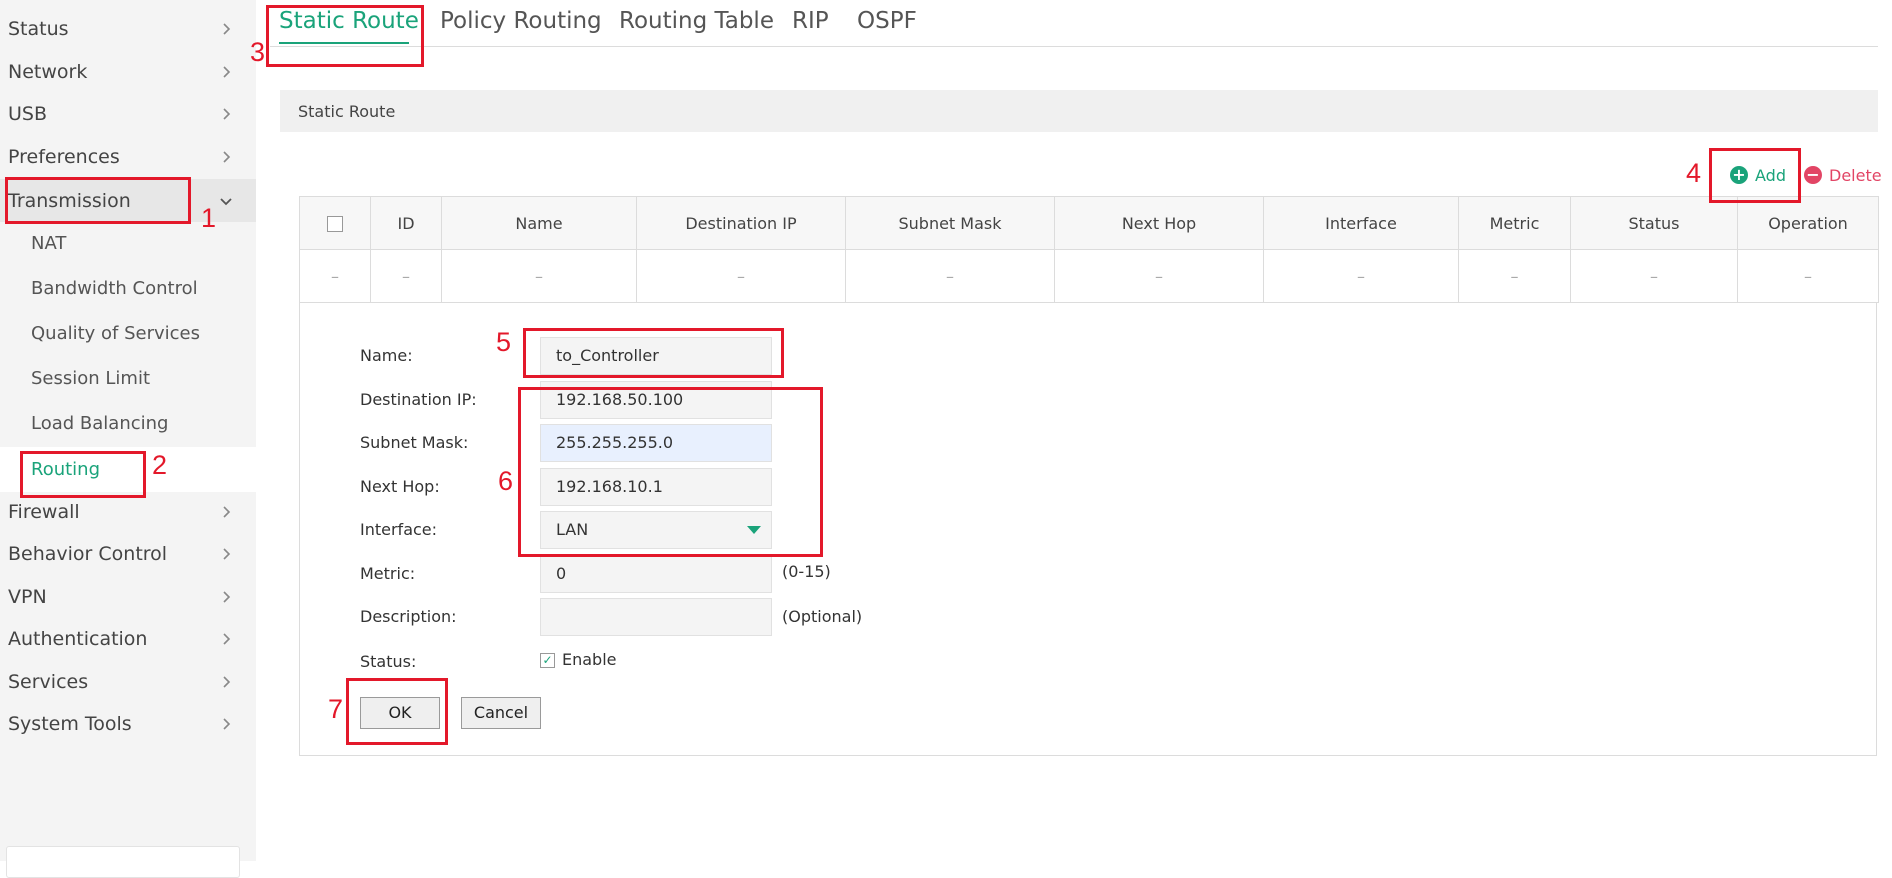 This screenshot has height=878, width=1892. I want to click on metric-input: 0, so click(656, 574).